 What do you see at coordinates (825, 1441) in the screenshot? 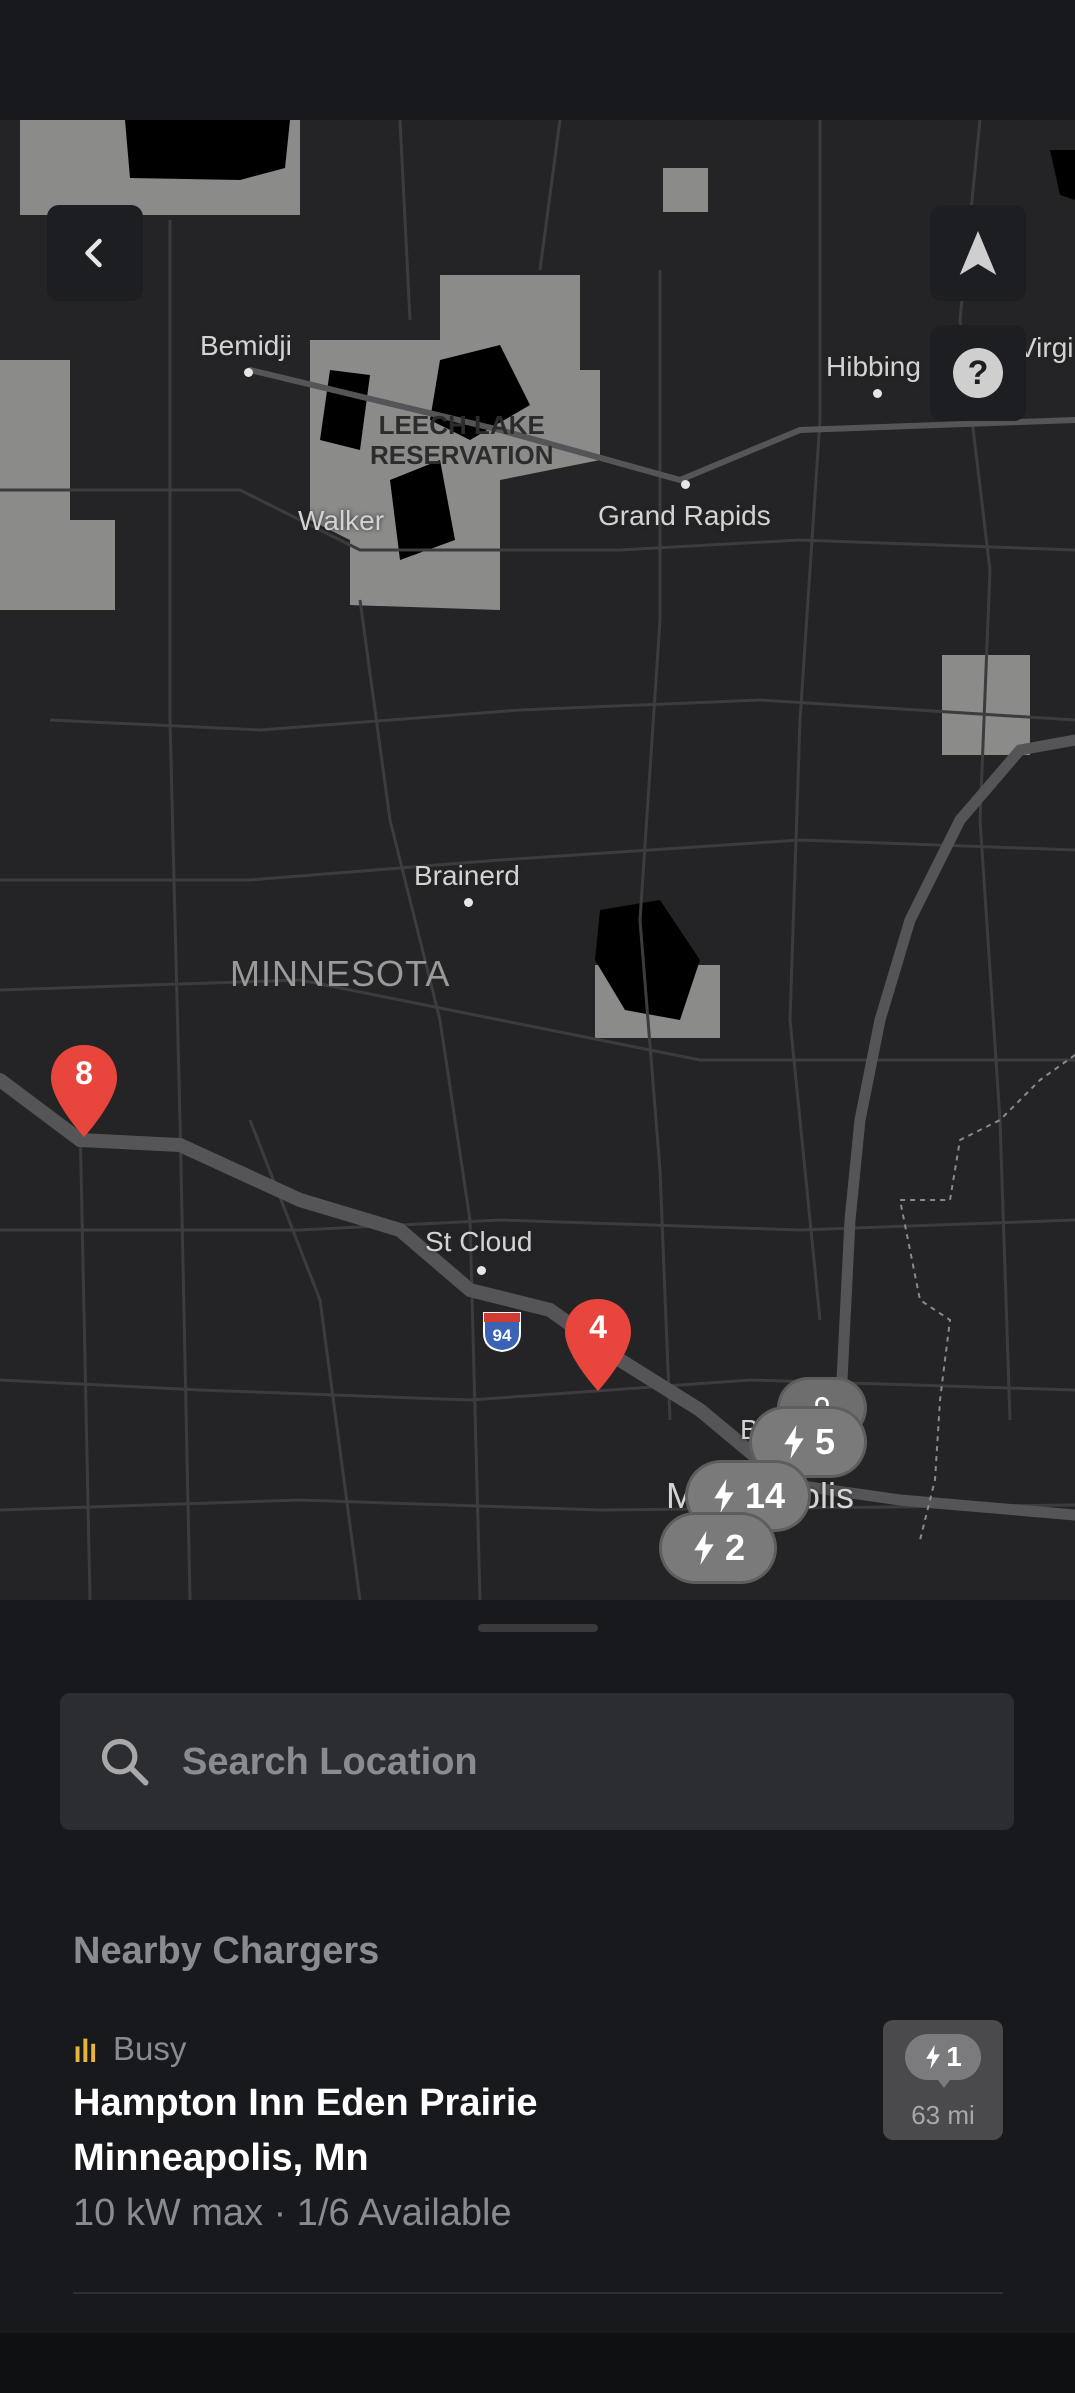
I see `cluster-count: 5` at bounding box center [825, 1441].